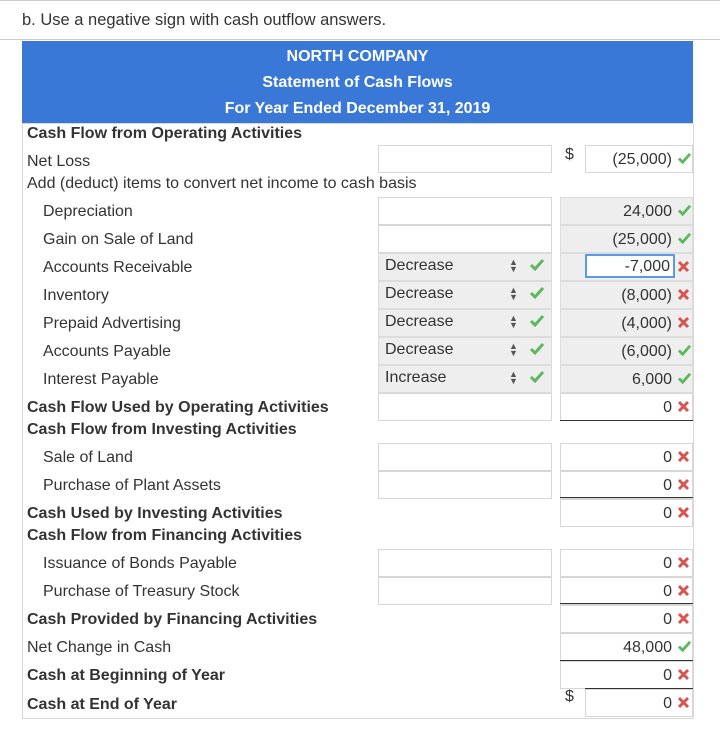 The height and width of the screenshot is (738, 720). What do you see at coordinates (357, 108) in the screenshot?
I see `statement-period: For Year Ended December 31, 2019` at bounding box center [357, 108].